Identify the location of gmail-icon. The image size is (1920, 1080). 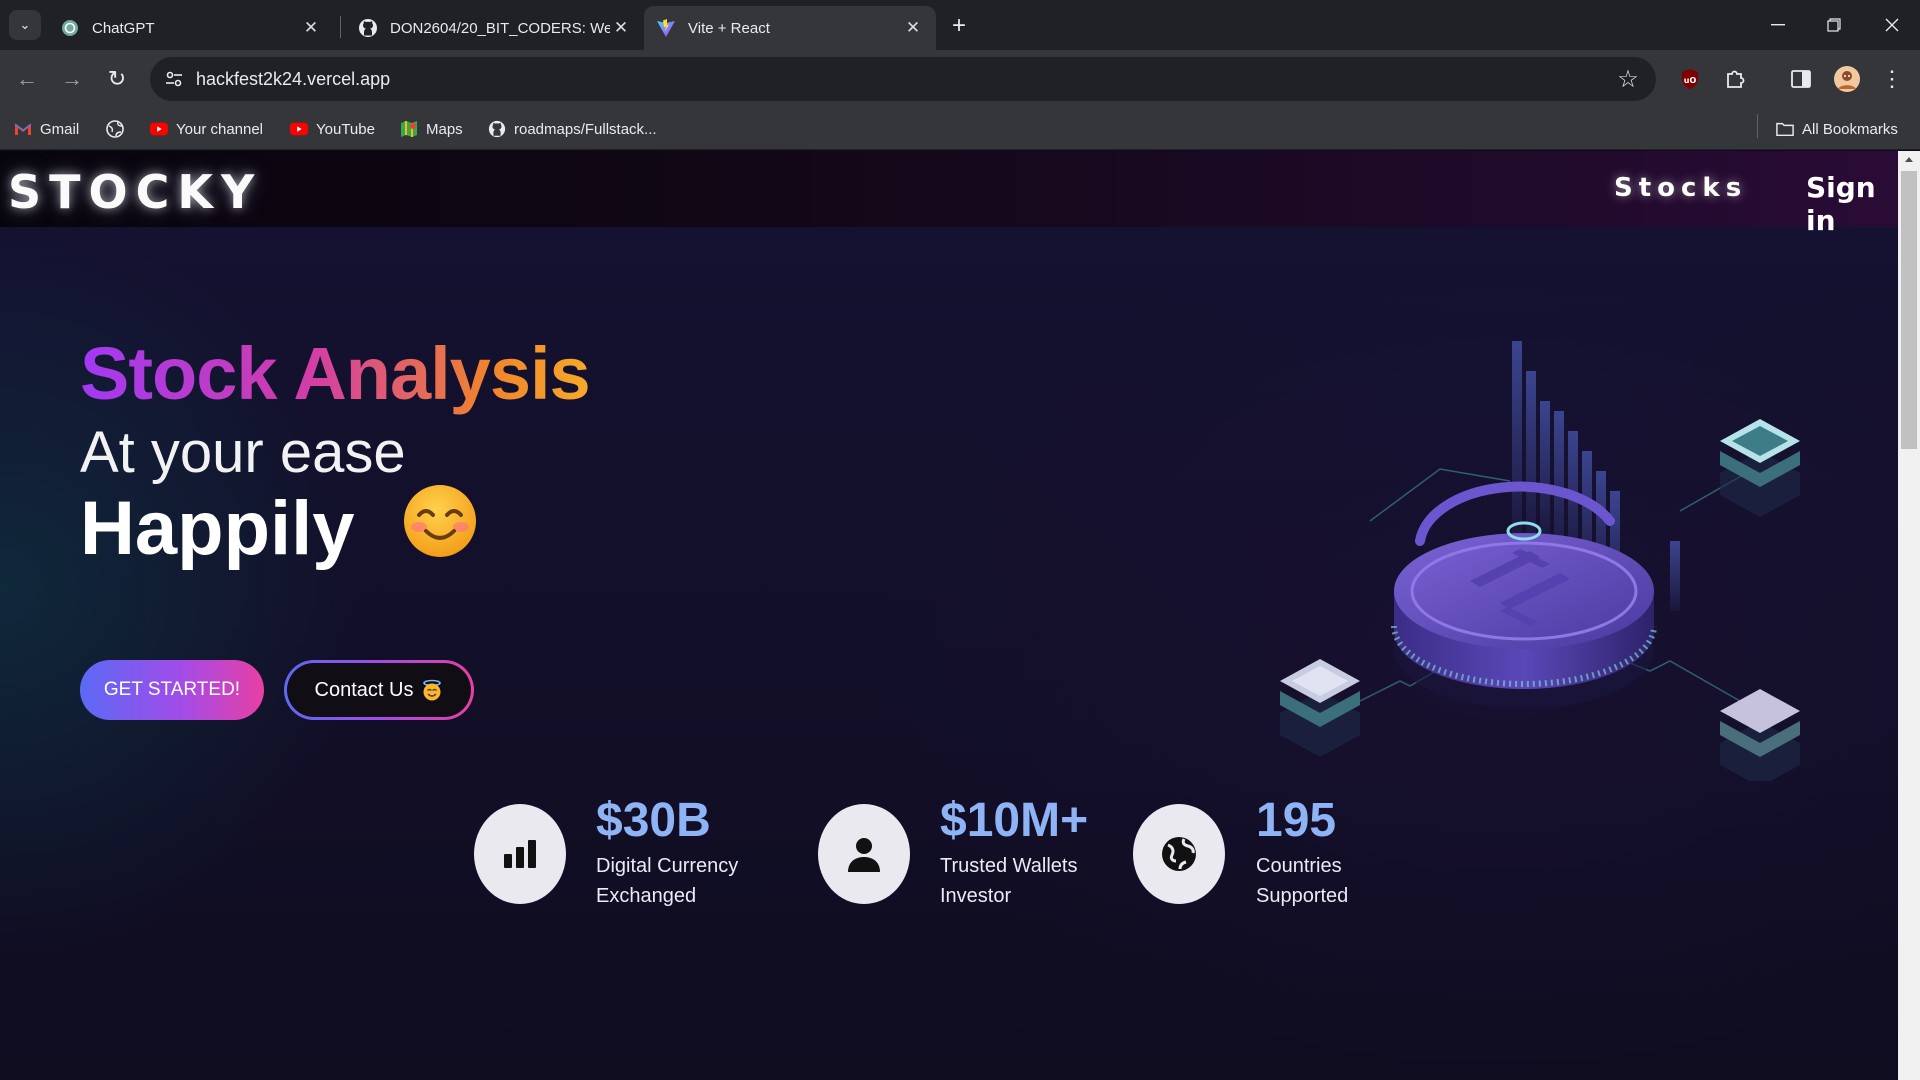
(23, 129).